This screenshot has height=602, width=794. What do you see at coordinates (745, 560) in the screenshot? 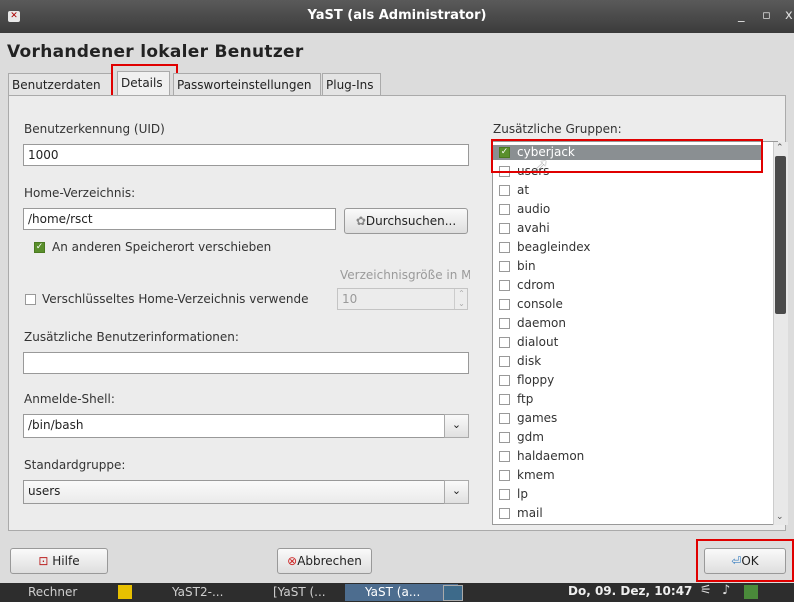
I see `highlight-ok-button` at bounding box center [745, 560].